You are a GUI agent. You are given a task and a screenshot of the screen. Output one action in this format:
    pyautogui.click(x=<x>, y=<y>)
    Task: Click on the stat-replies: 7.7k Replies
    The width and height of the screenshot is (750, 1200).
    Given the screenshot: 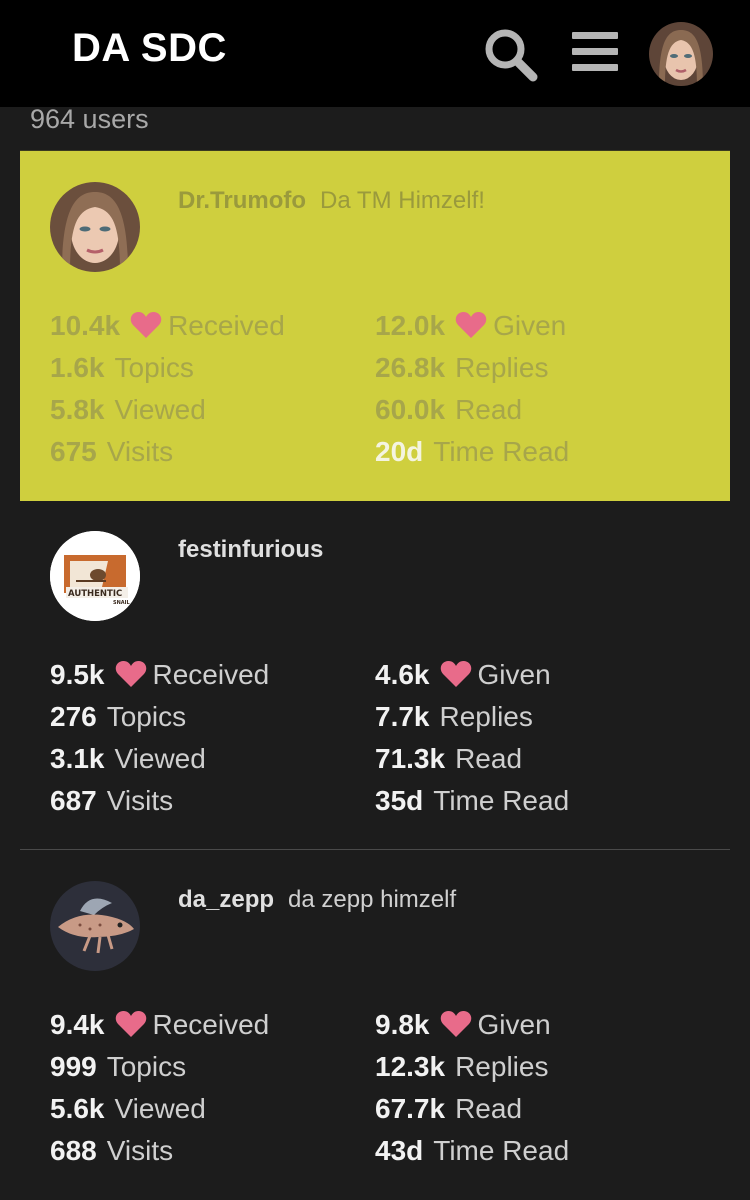 What is the action you would take?
    pyautogui.click(x=454, y=717)
    